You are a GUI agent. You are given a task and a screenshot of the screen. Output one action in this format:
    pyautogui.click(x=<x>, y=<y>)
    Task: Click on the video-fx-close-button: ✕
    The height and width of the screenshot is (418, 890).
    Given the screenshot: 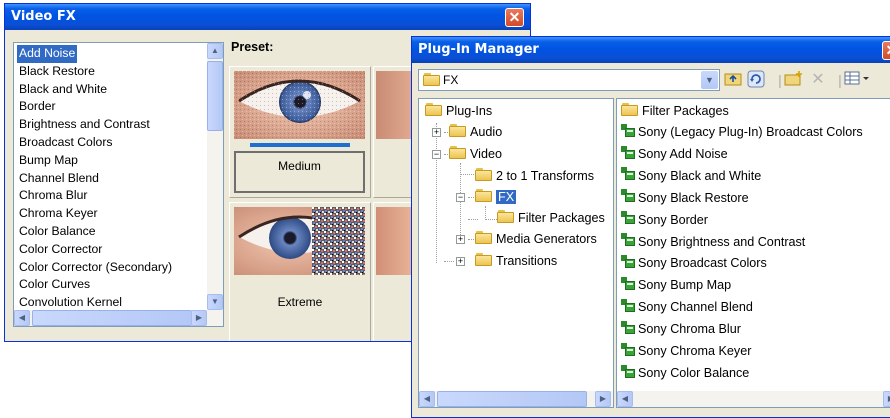 What is the action you would take?
    pyautogui.click(x=514, y=17)
    